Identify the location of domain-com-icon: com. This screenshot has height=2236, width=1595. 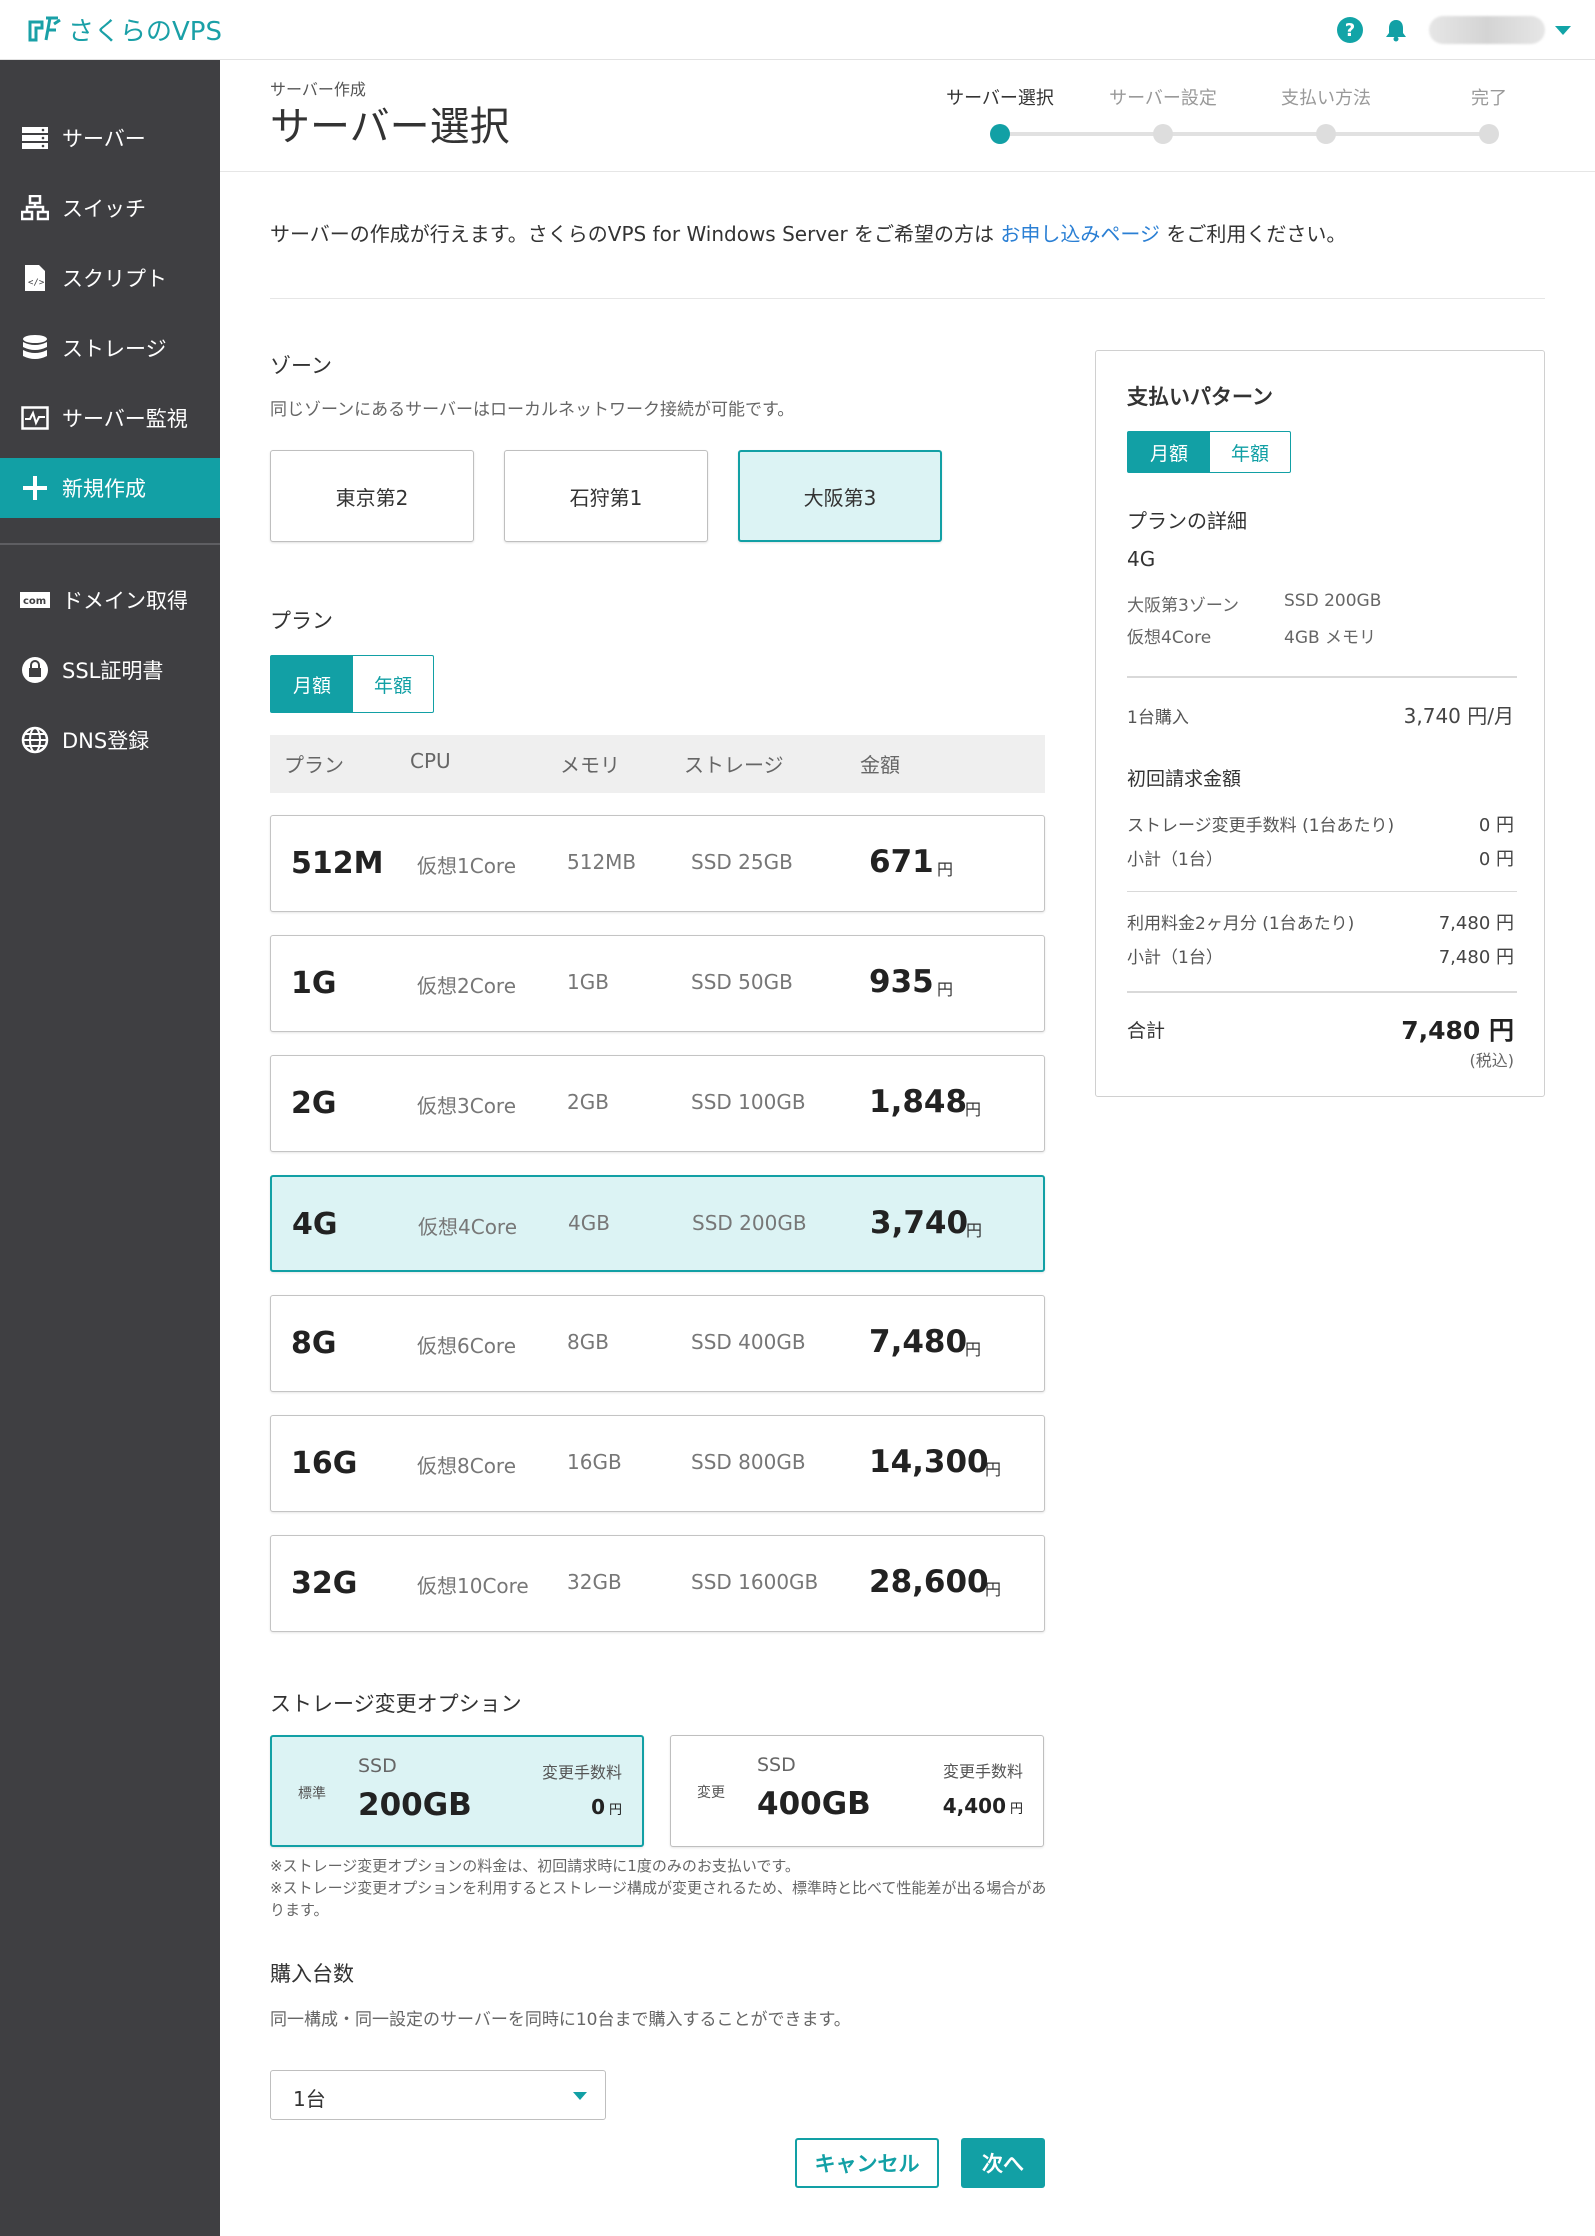
(35, 600).